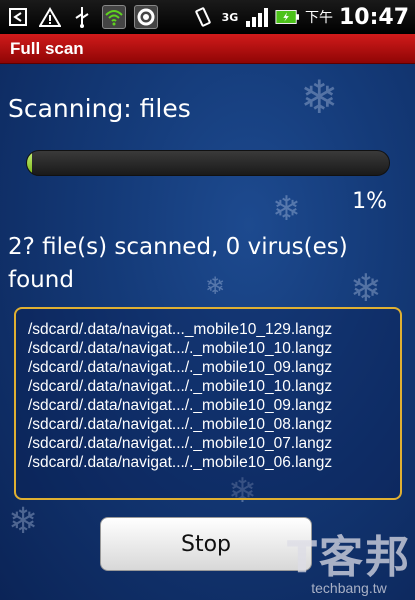  I want to click on wifi-icon, so click(114, 17).